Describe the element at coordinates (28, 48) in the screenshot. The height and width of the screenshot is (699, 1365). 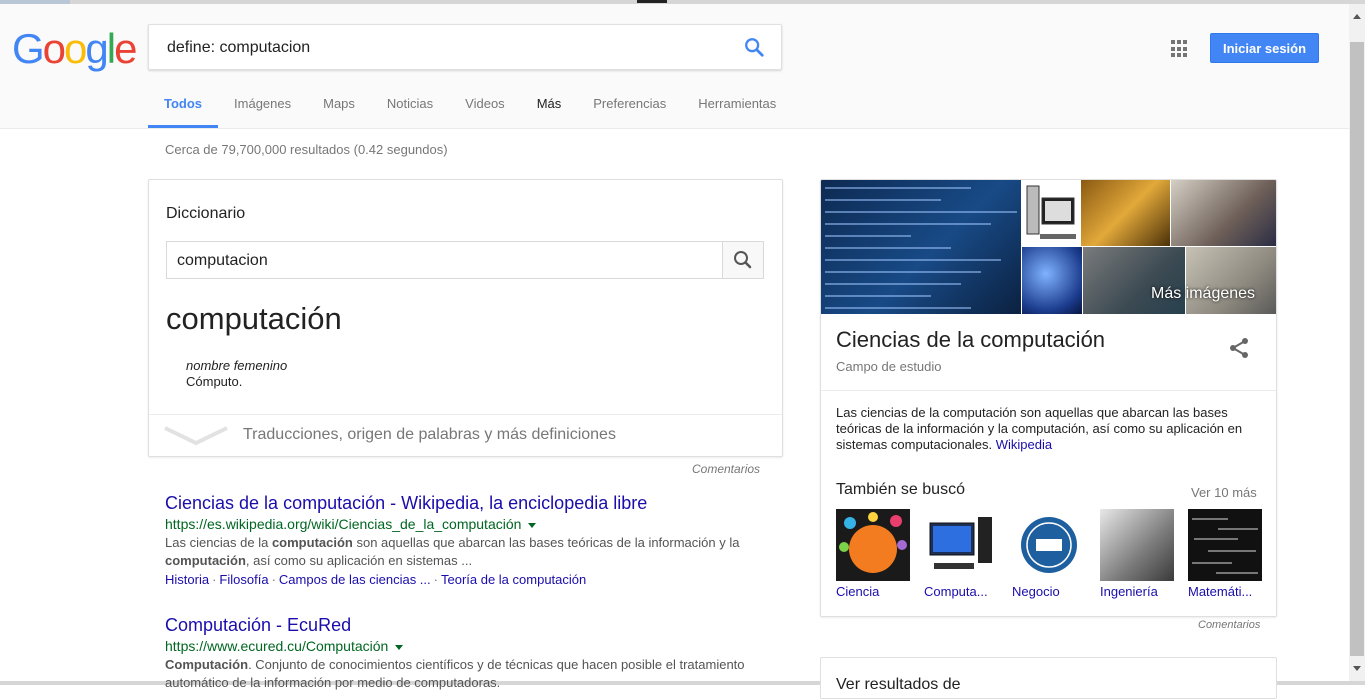
I see `logo-letter: G` at that location.